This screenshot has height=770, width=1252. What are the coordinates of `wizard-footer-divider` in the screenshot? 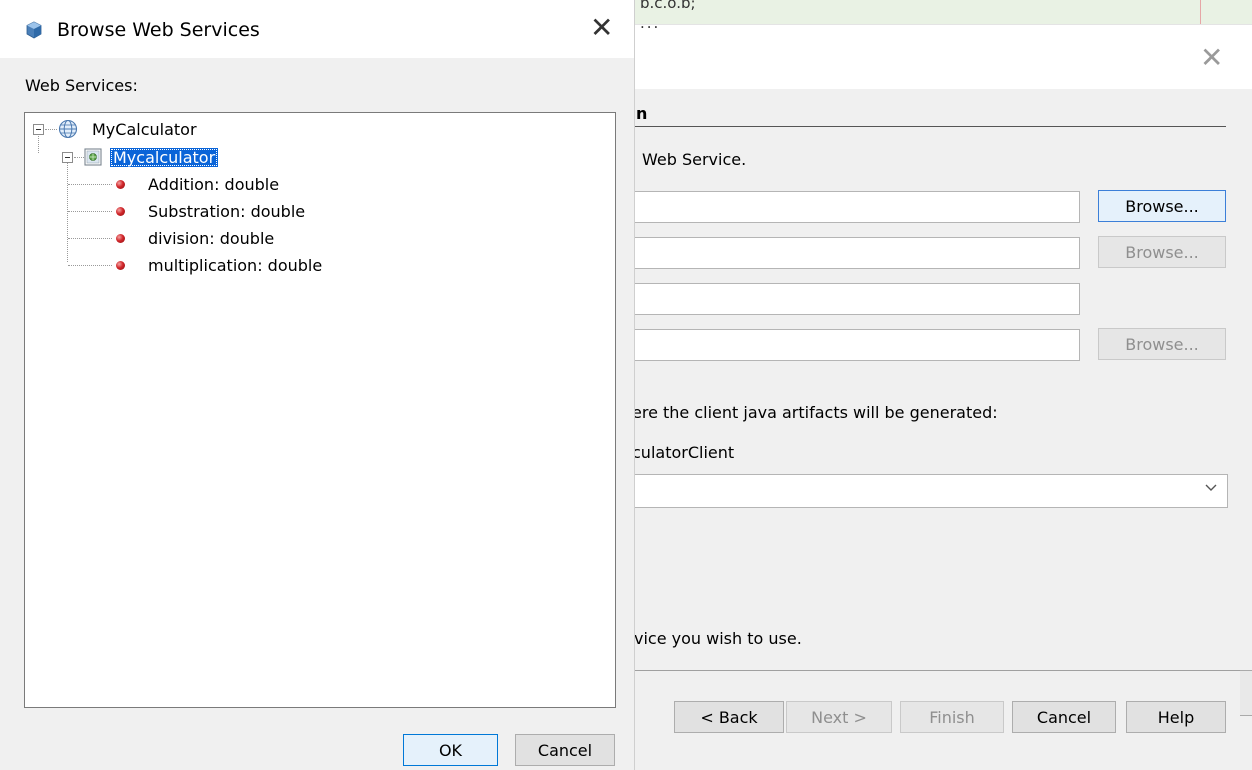 It's located at (936, 670).